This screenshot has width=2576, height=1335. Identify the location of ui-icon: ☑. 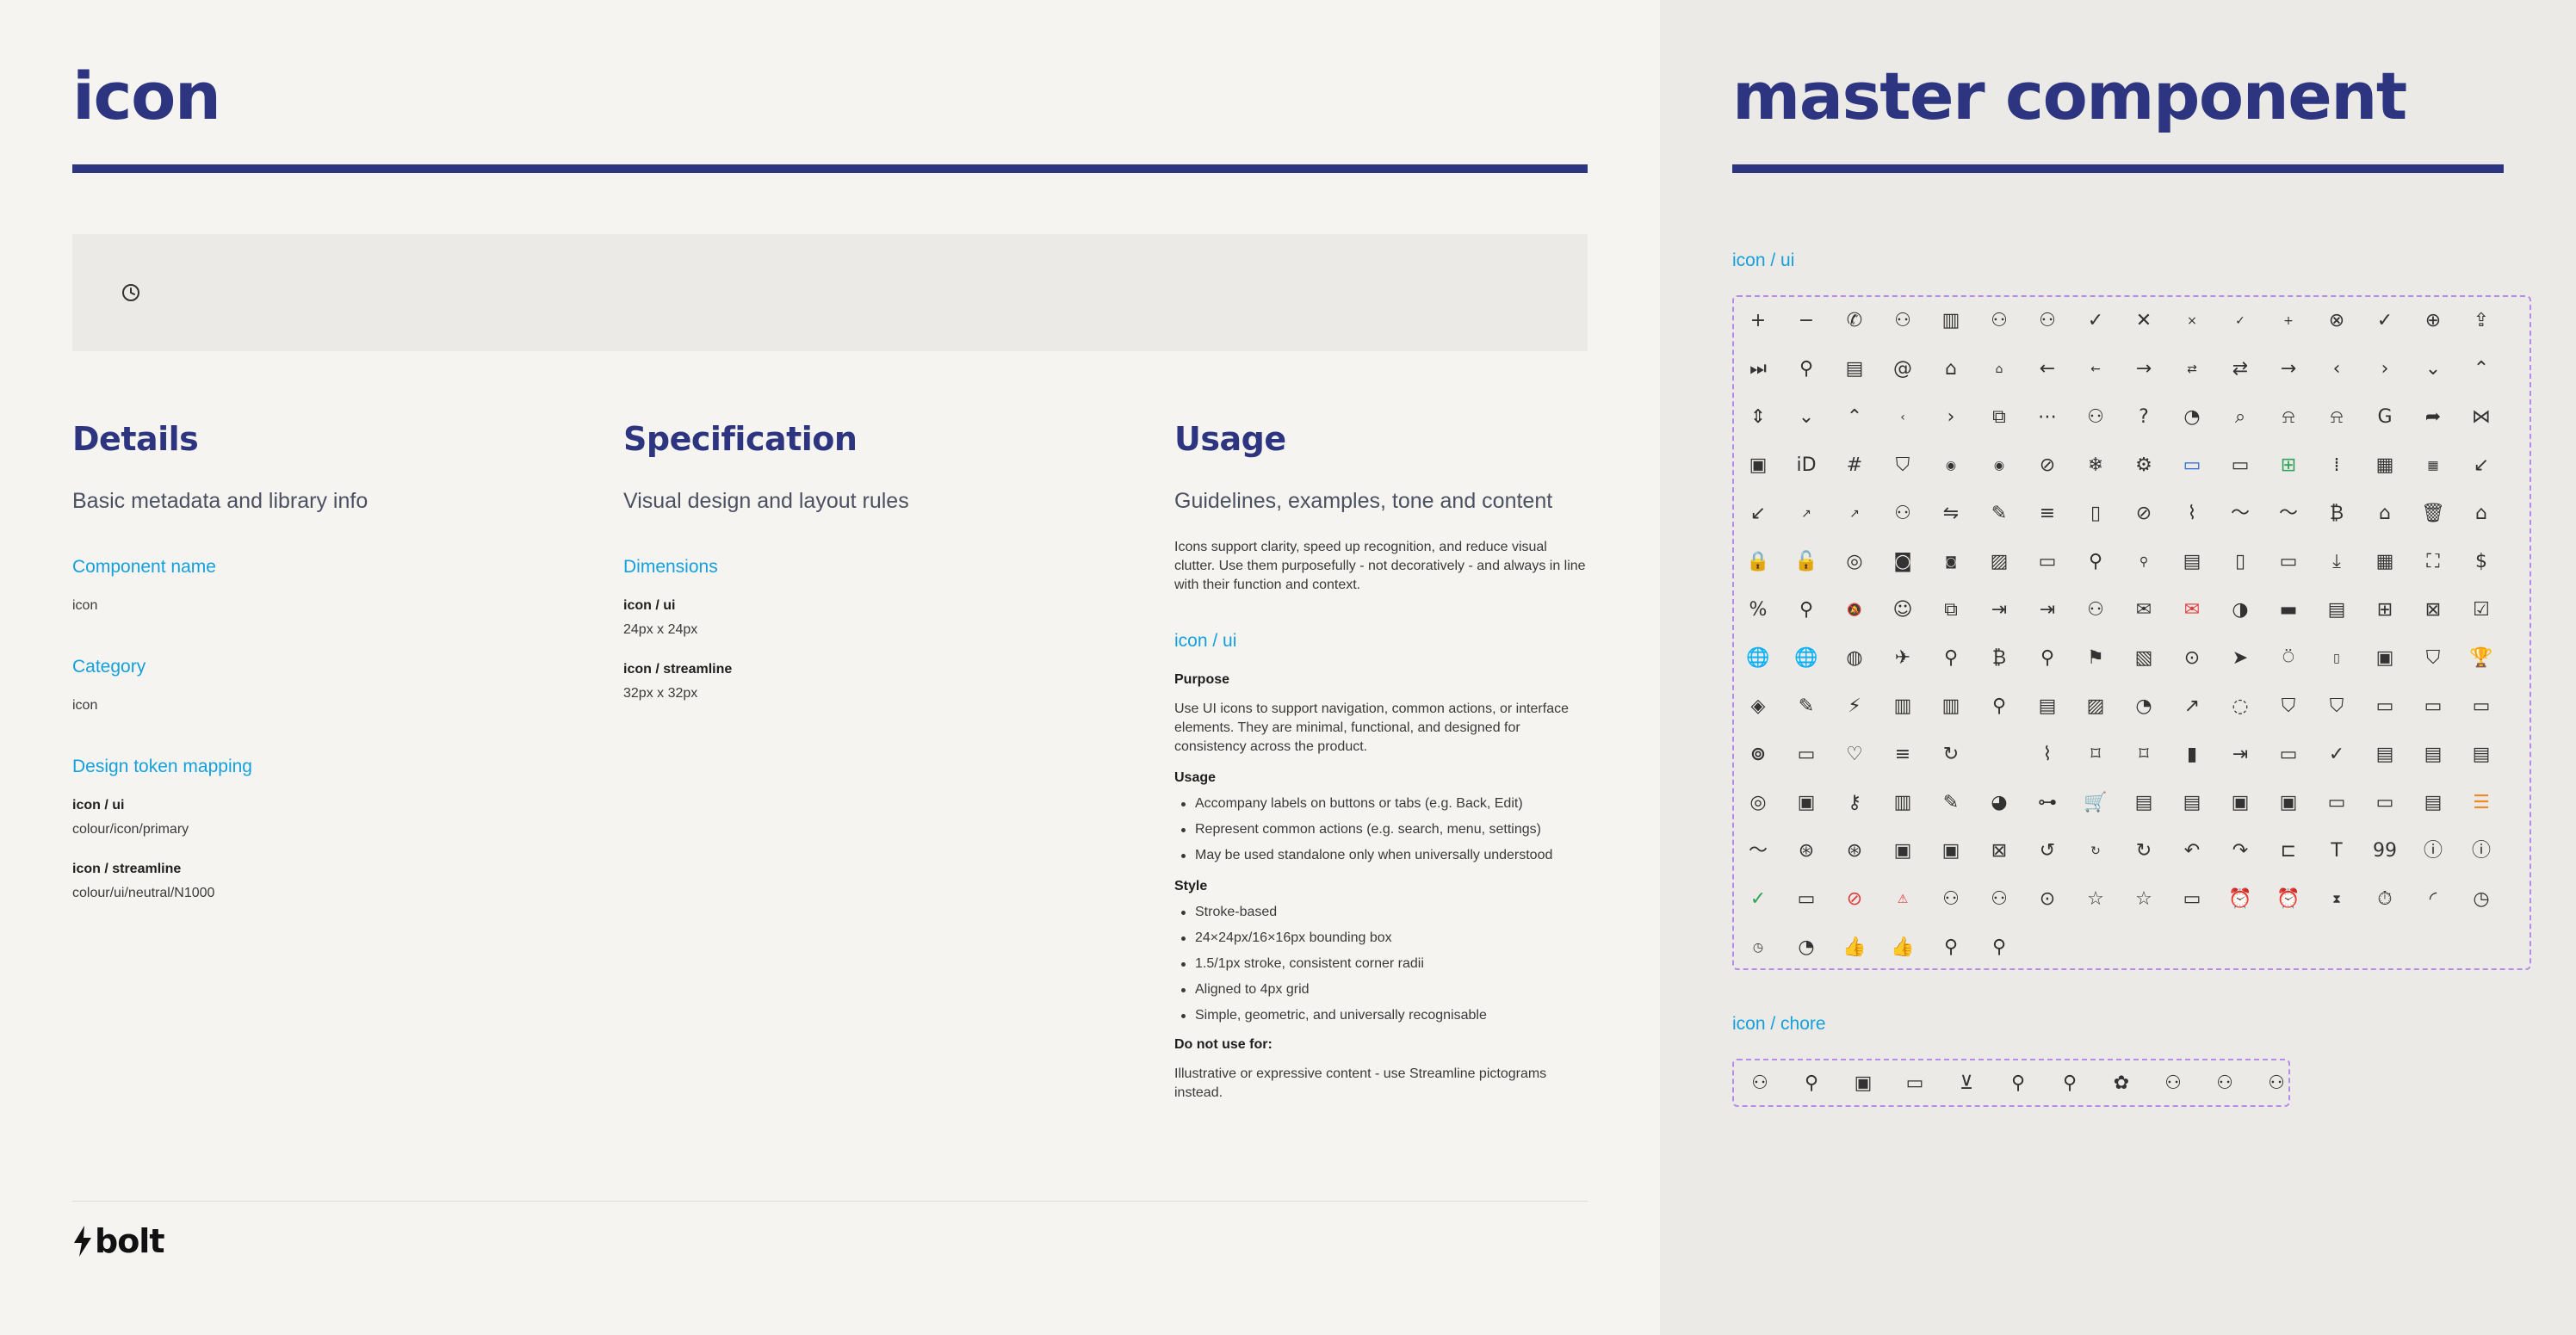
(2482, 610).